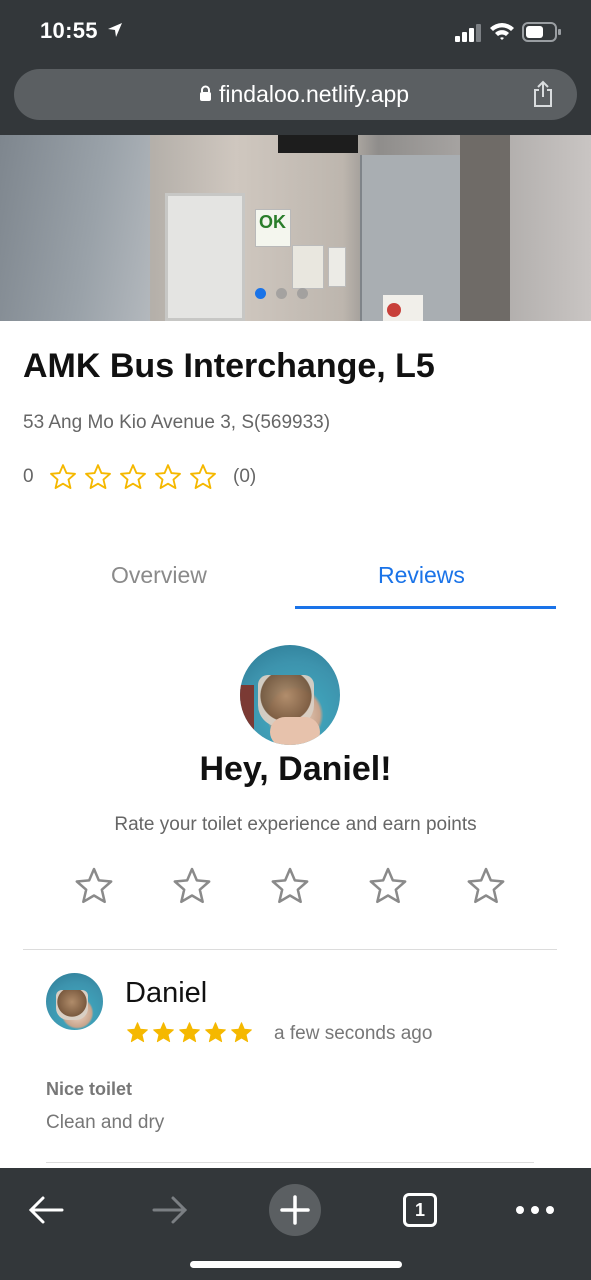 This screenshot has width=591, height=1280. I want to click on tab-reviews: Reviews, so click(421, 575).